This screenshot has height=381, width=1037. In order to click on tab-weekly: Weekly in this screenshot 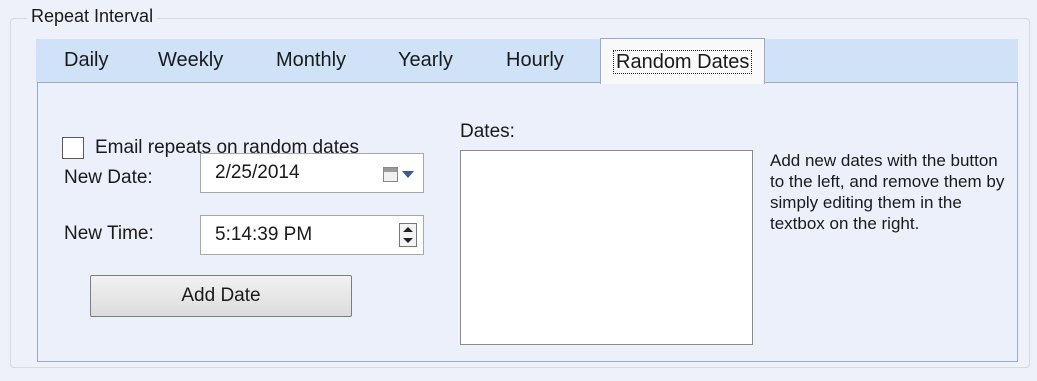, I will do `click(190, 60)`.